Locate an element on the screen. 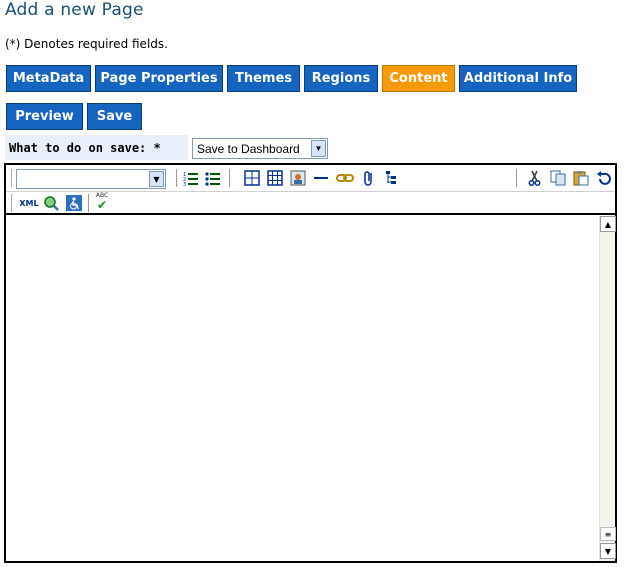 This screenshot has height=567, width=624. cut-icon is located at coordinates (535, 178).